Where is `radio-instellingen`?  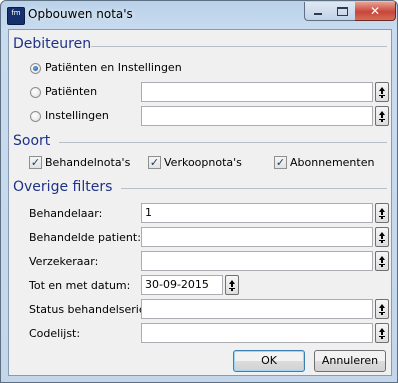 radio-instellingen is located at coordinates (35, 116).